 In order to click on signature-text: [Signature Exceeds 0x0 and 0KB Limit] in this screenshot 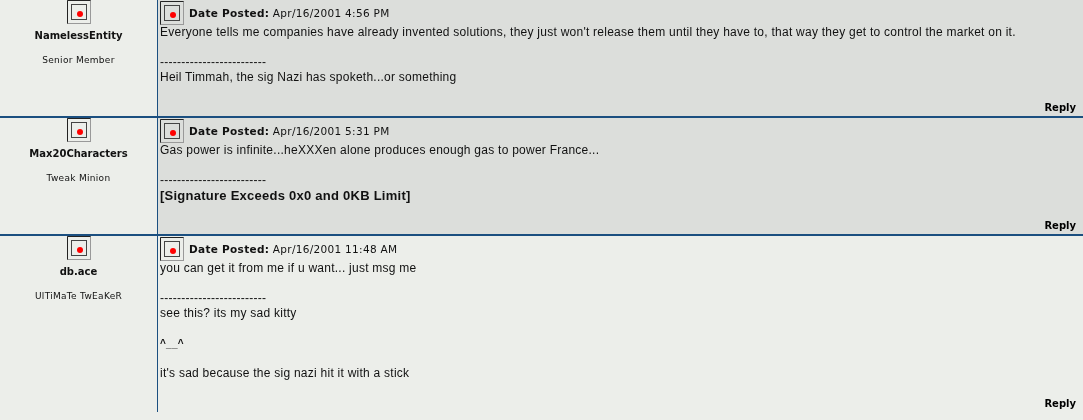, I will do `click(285, 195)`.